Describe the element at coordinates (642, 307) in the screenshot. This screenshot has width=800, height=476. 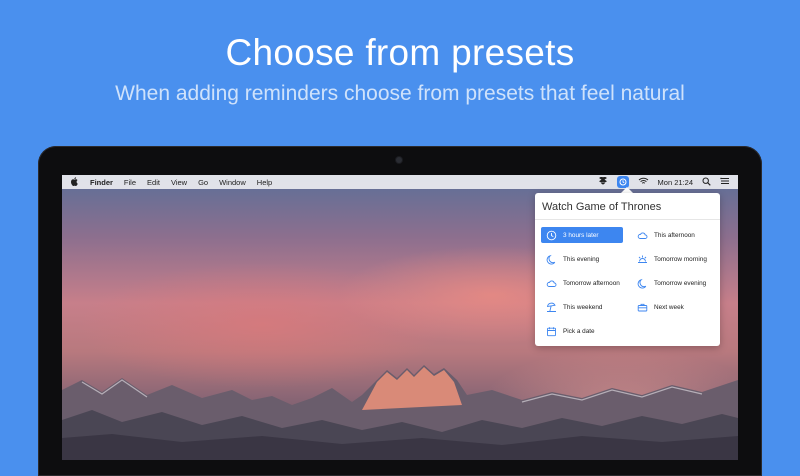
I see `briefcase-icon` at that location.